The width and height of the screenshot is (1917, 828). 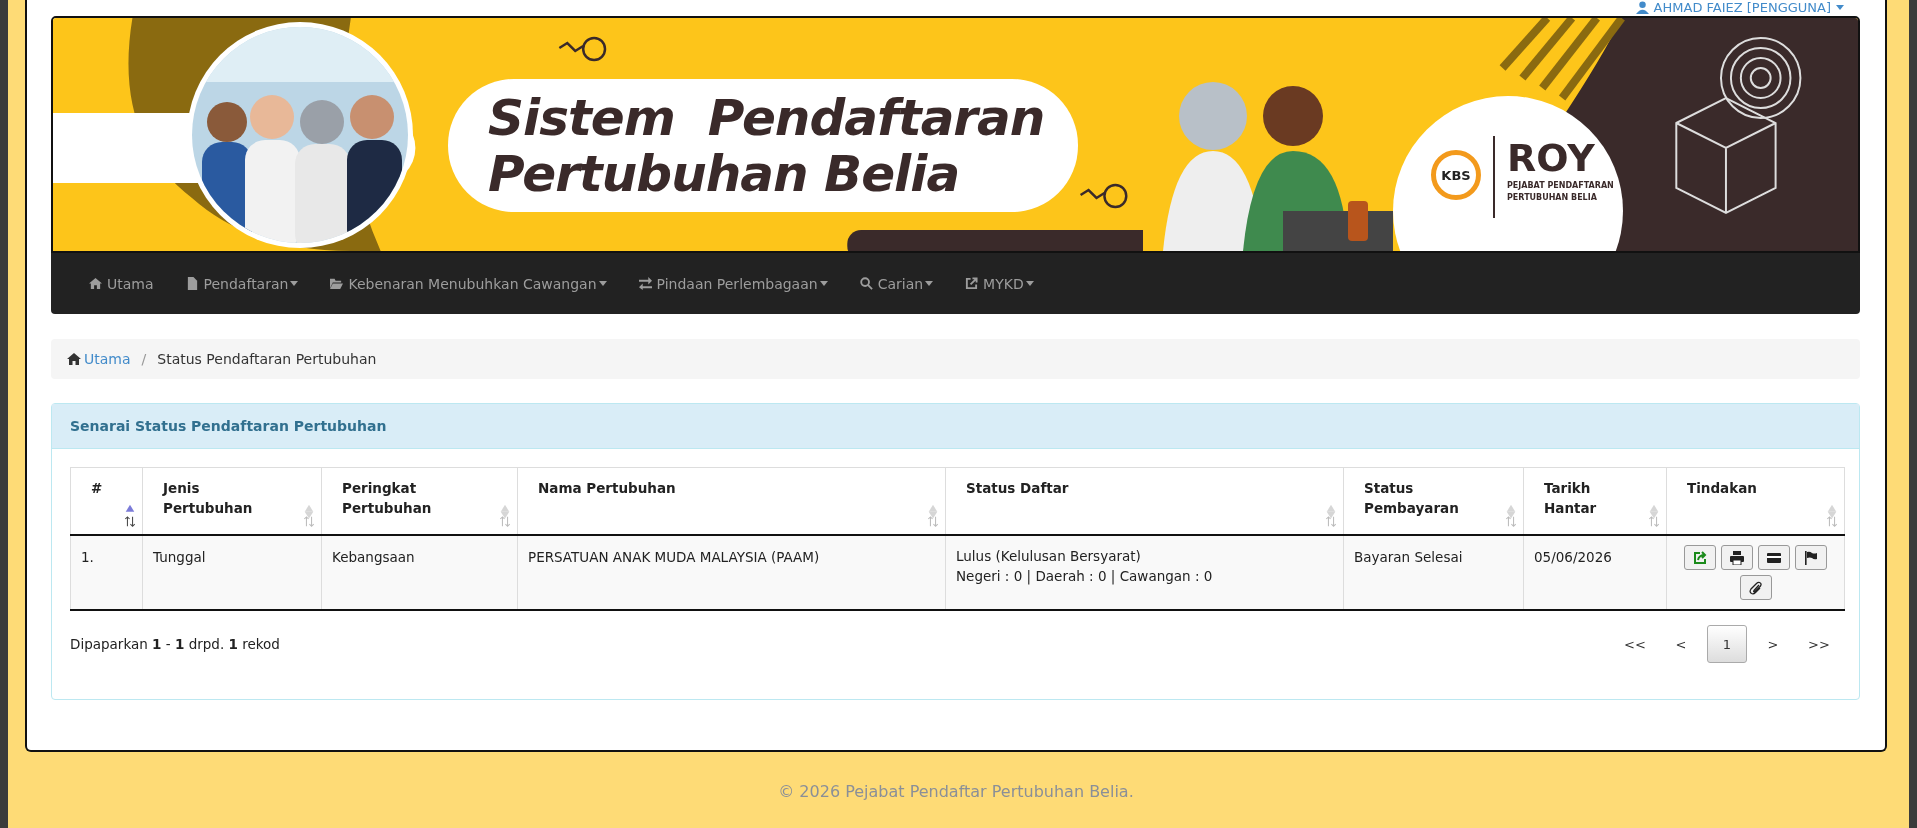 I want to click on page-link: <<, so click(x=1635, y=644).